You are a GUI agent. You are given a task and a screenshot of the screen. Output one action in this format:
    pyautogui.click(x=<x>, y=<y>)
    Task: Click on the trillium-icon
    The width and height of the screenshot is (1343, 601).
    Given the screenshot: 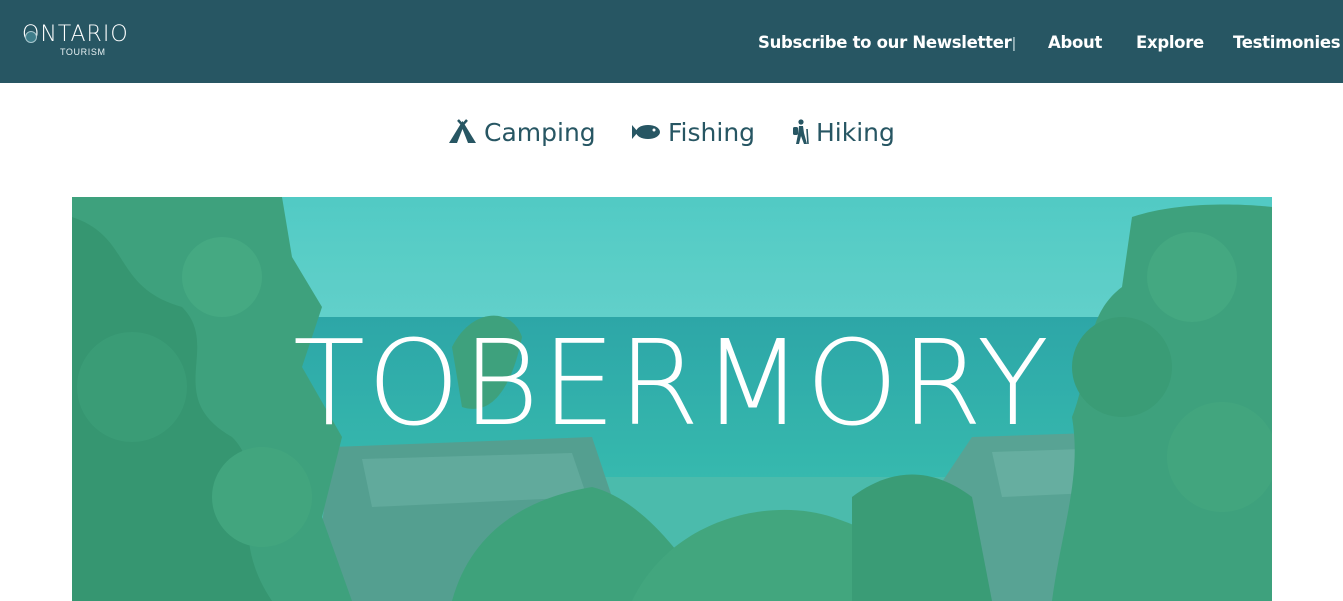 What is the action you would take?
    pyautogui.click(x=31, y=37)
    